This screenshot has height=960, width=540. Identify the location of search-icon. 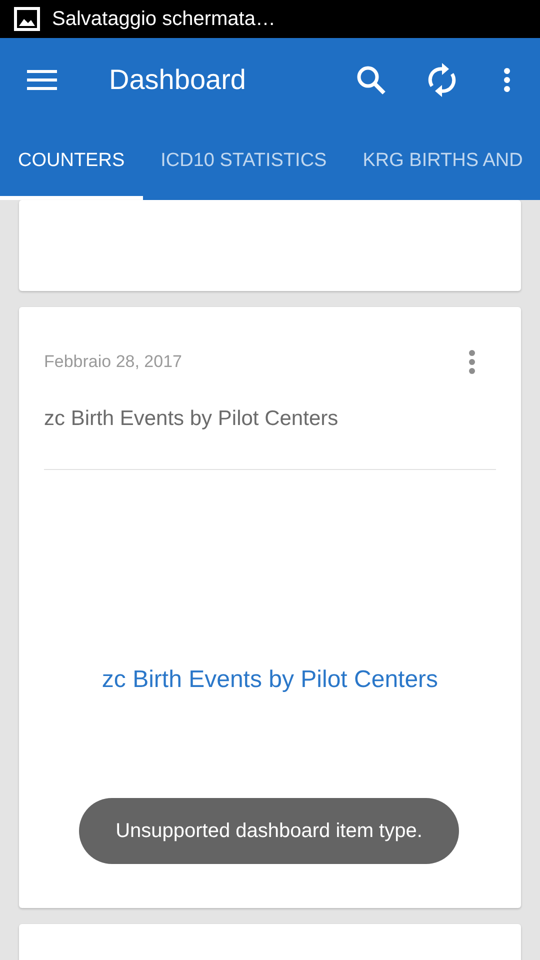
(371, 80).